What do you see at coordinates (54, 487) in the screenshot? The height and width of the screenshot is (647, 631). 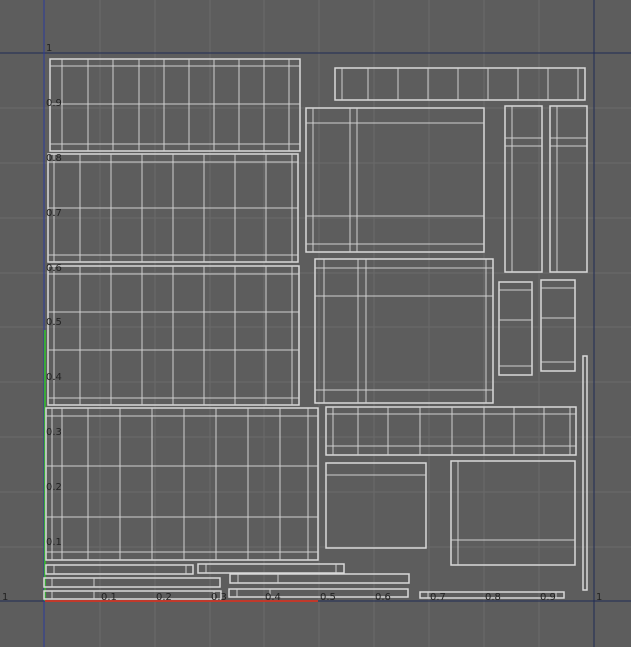 I see `v-tick-label: 0.2` at bounding box center [54, 487].